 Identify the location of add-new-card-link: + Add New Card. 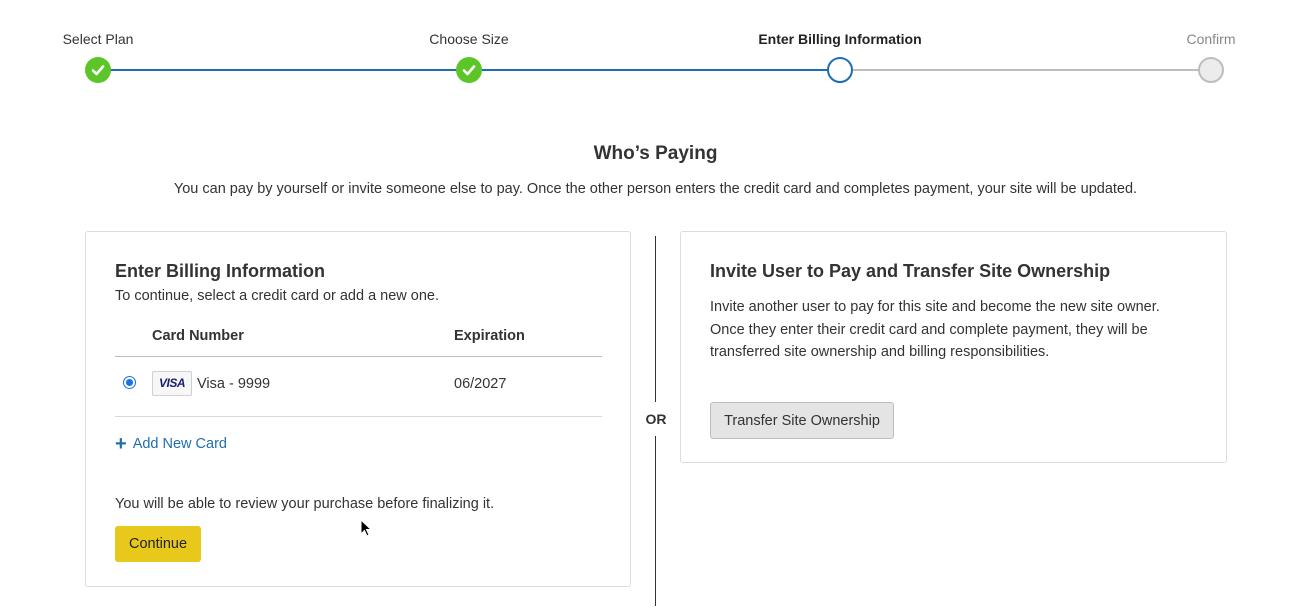
(171, 444).